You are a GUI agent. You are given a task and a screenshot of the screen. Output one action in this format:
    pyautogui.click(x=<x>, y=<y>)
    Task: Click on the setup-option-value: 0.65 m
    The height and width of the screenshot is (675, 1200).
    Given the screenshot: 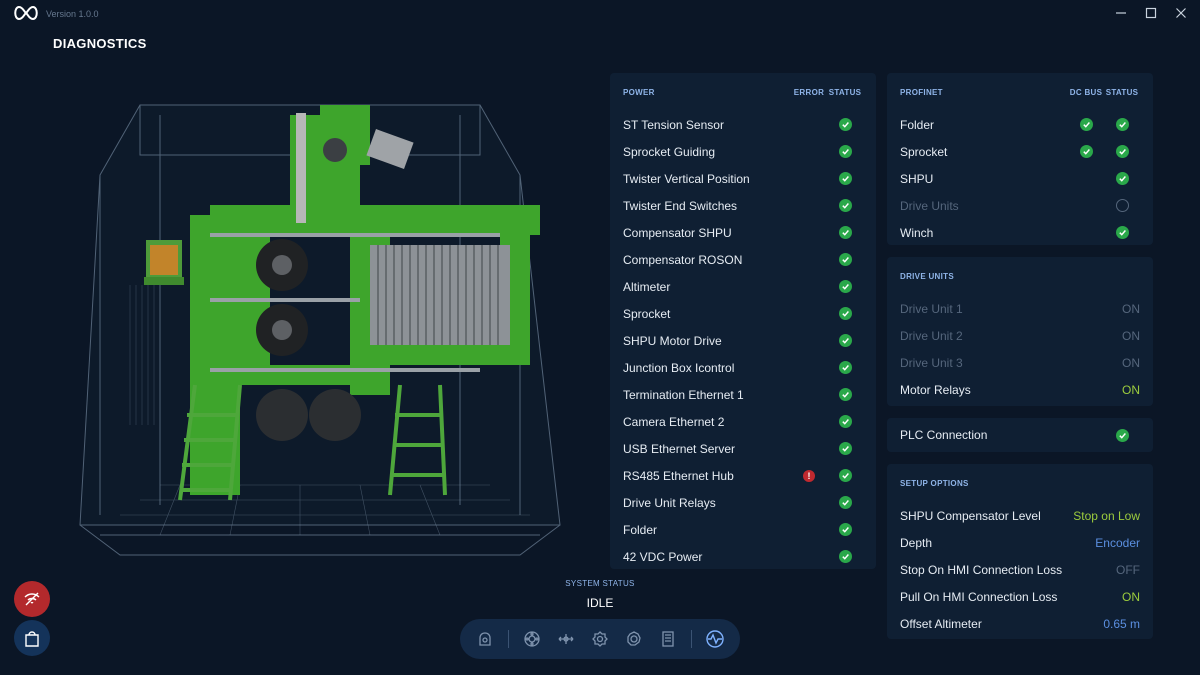 What is the action you would take?
    pyautogui.click(x=1121, y=624)
    